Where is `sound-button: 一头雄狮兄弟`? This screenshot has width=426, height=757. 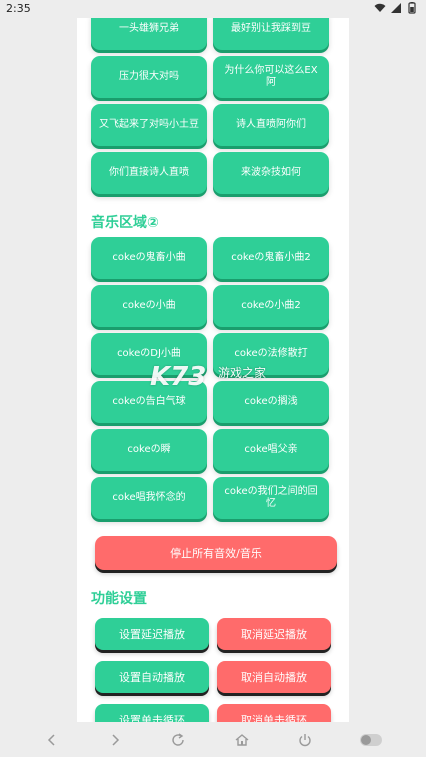 sound-button: 一头雄狮兄弟 is located at coordinates (149, 34).